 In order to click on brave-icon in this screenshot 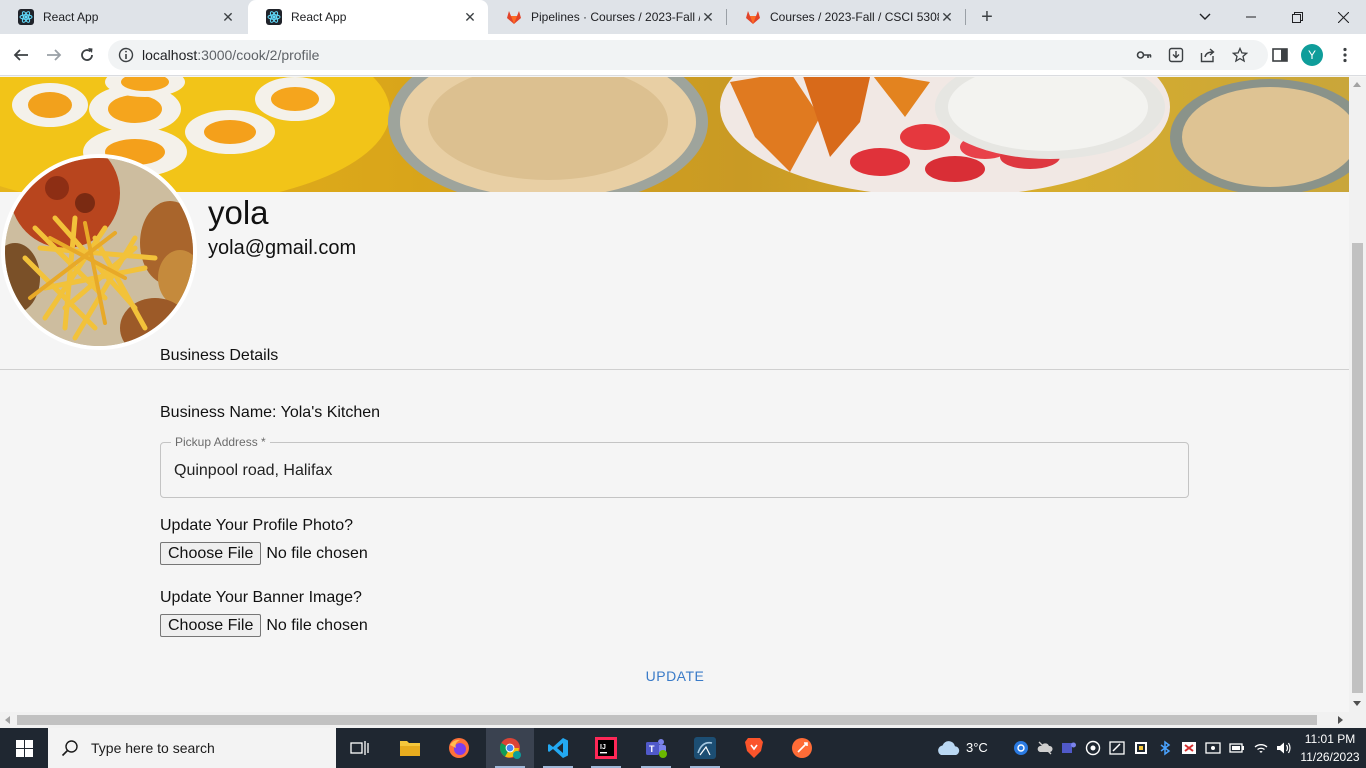, I will do `click(754, 748)`.